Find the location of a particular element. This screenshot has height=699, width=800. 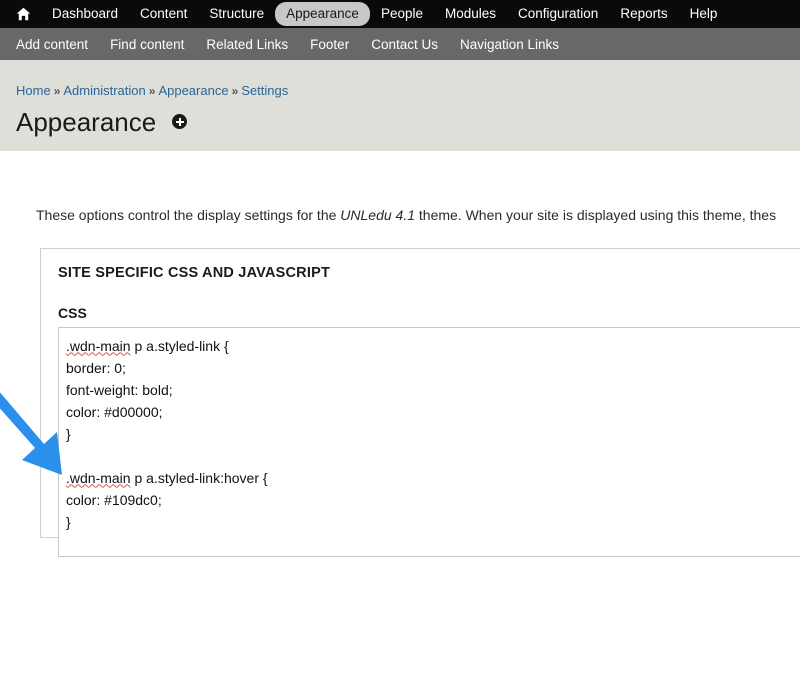

shortcut-footer: Footer is located at coordinates (329, 44).